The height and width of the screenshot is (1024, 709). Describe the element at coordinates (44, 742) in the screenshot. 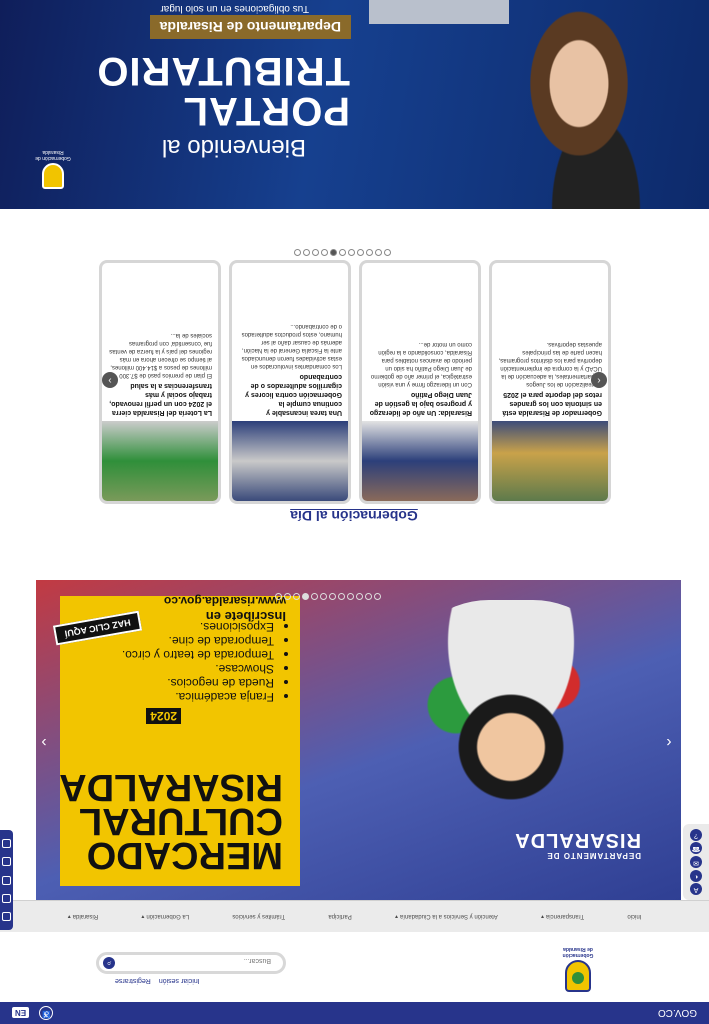

I see `carousel-next-icon: ›` at that location.